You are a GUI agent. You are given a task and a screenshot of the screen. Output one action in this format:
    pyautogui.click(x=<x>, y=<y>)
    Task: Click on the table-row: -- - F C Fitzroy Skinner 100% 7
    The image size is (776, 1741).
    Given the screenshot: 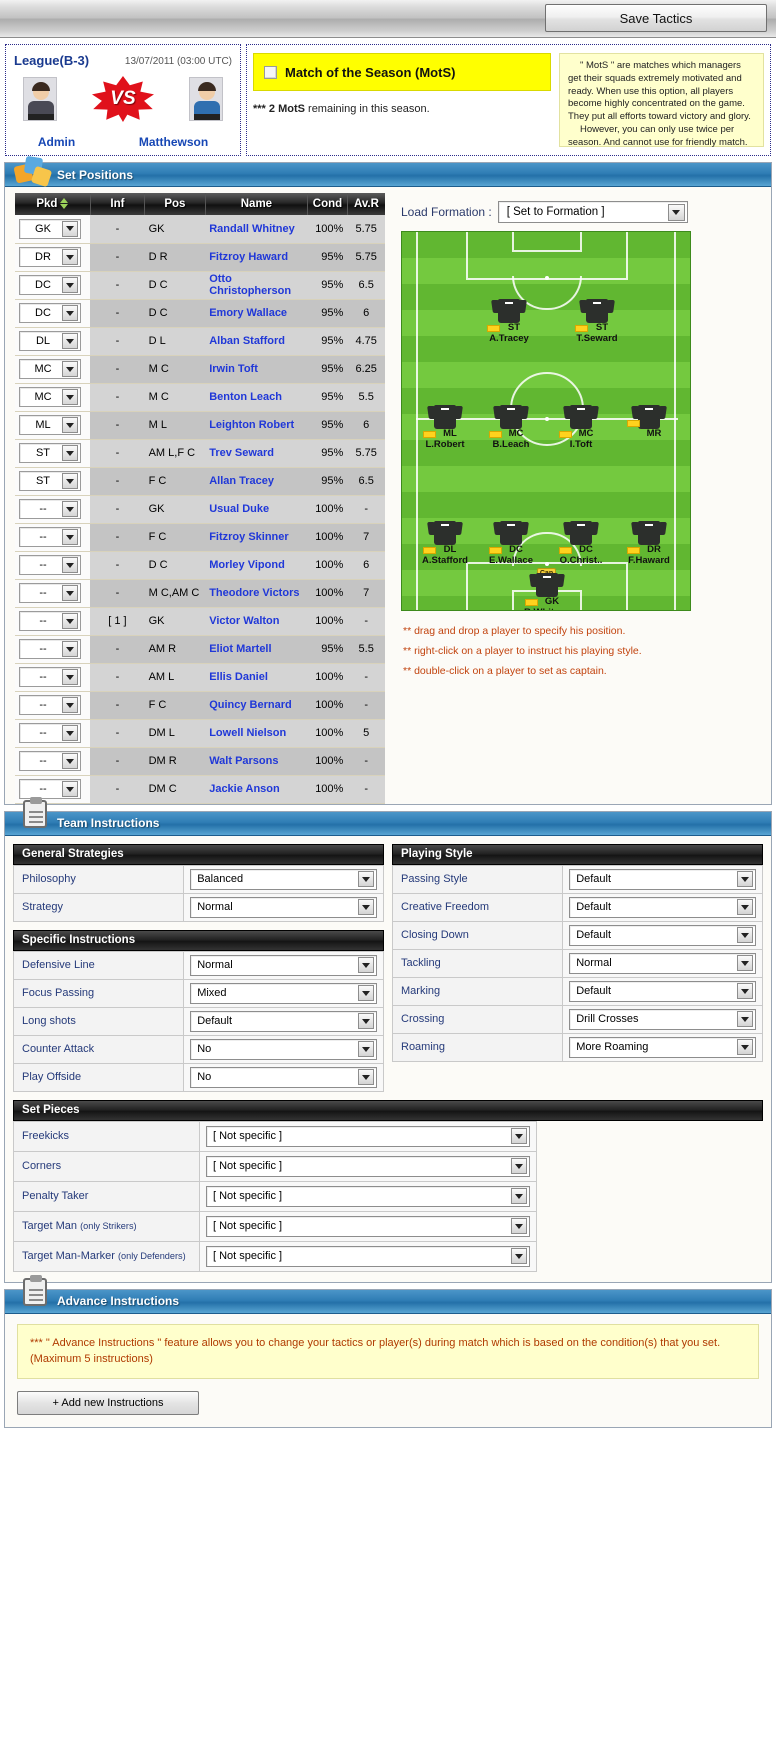 What is the action you would take?
    pyautogui.click(x=200, y=537)
    